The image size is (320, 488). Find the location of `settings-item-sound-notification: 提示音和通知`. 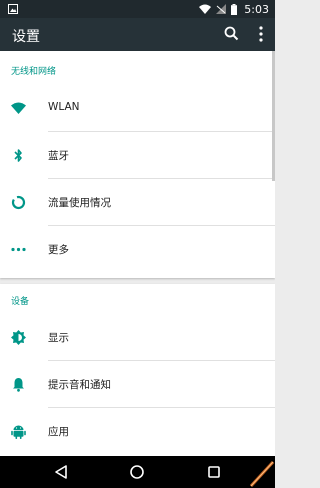

settings-item-sound-notification: 提示音和通知 is located at coordinates (137, 384).